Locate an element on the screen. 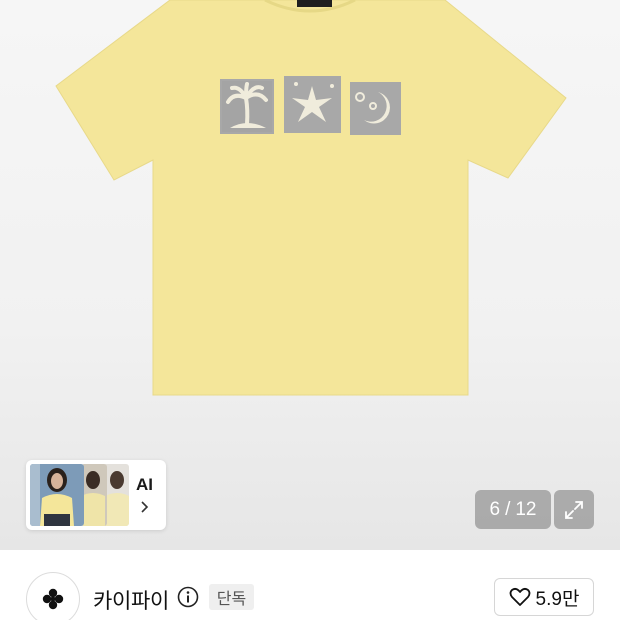  seller-logo is located at coordinates (53, 596).